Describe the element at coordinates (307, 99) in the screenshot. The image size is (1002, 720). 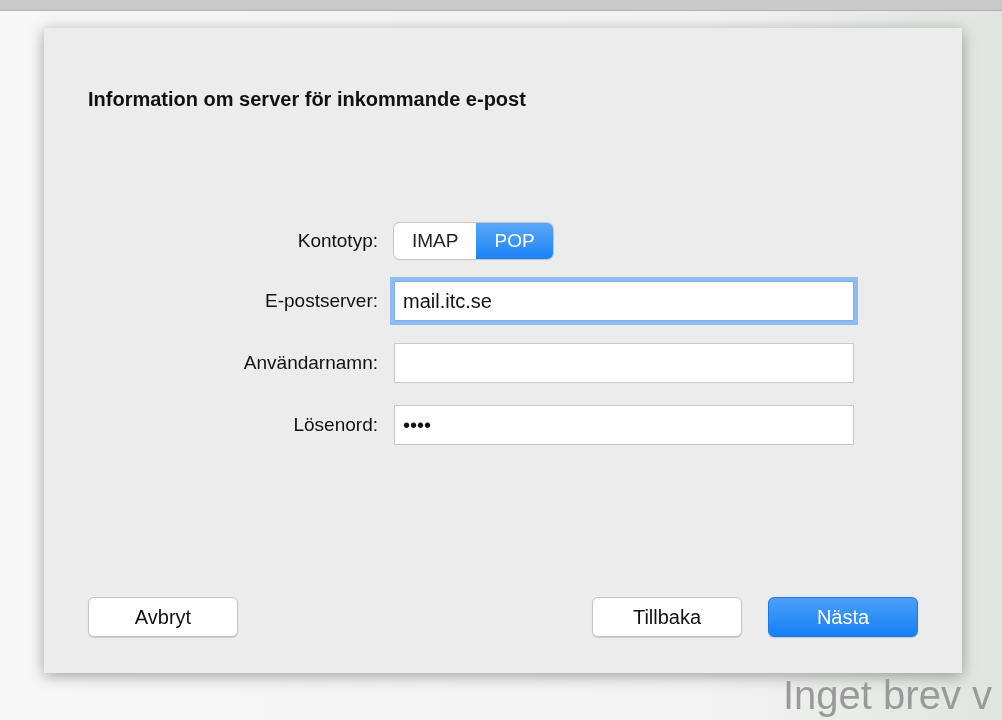
I see `dialog-title: Information om server för inkommande e-post` at that location.